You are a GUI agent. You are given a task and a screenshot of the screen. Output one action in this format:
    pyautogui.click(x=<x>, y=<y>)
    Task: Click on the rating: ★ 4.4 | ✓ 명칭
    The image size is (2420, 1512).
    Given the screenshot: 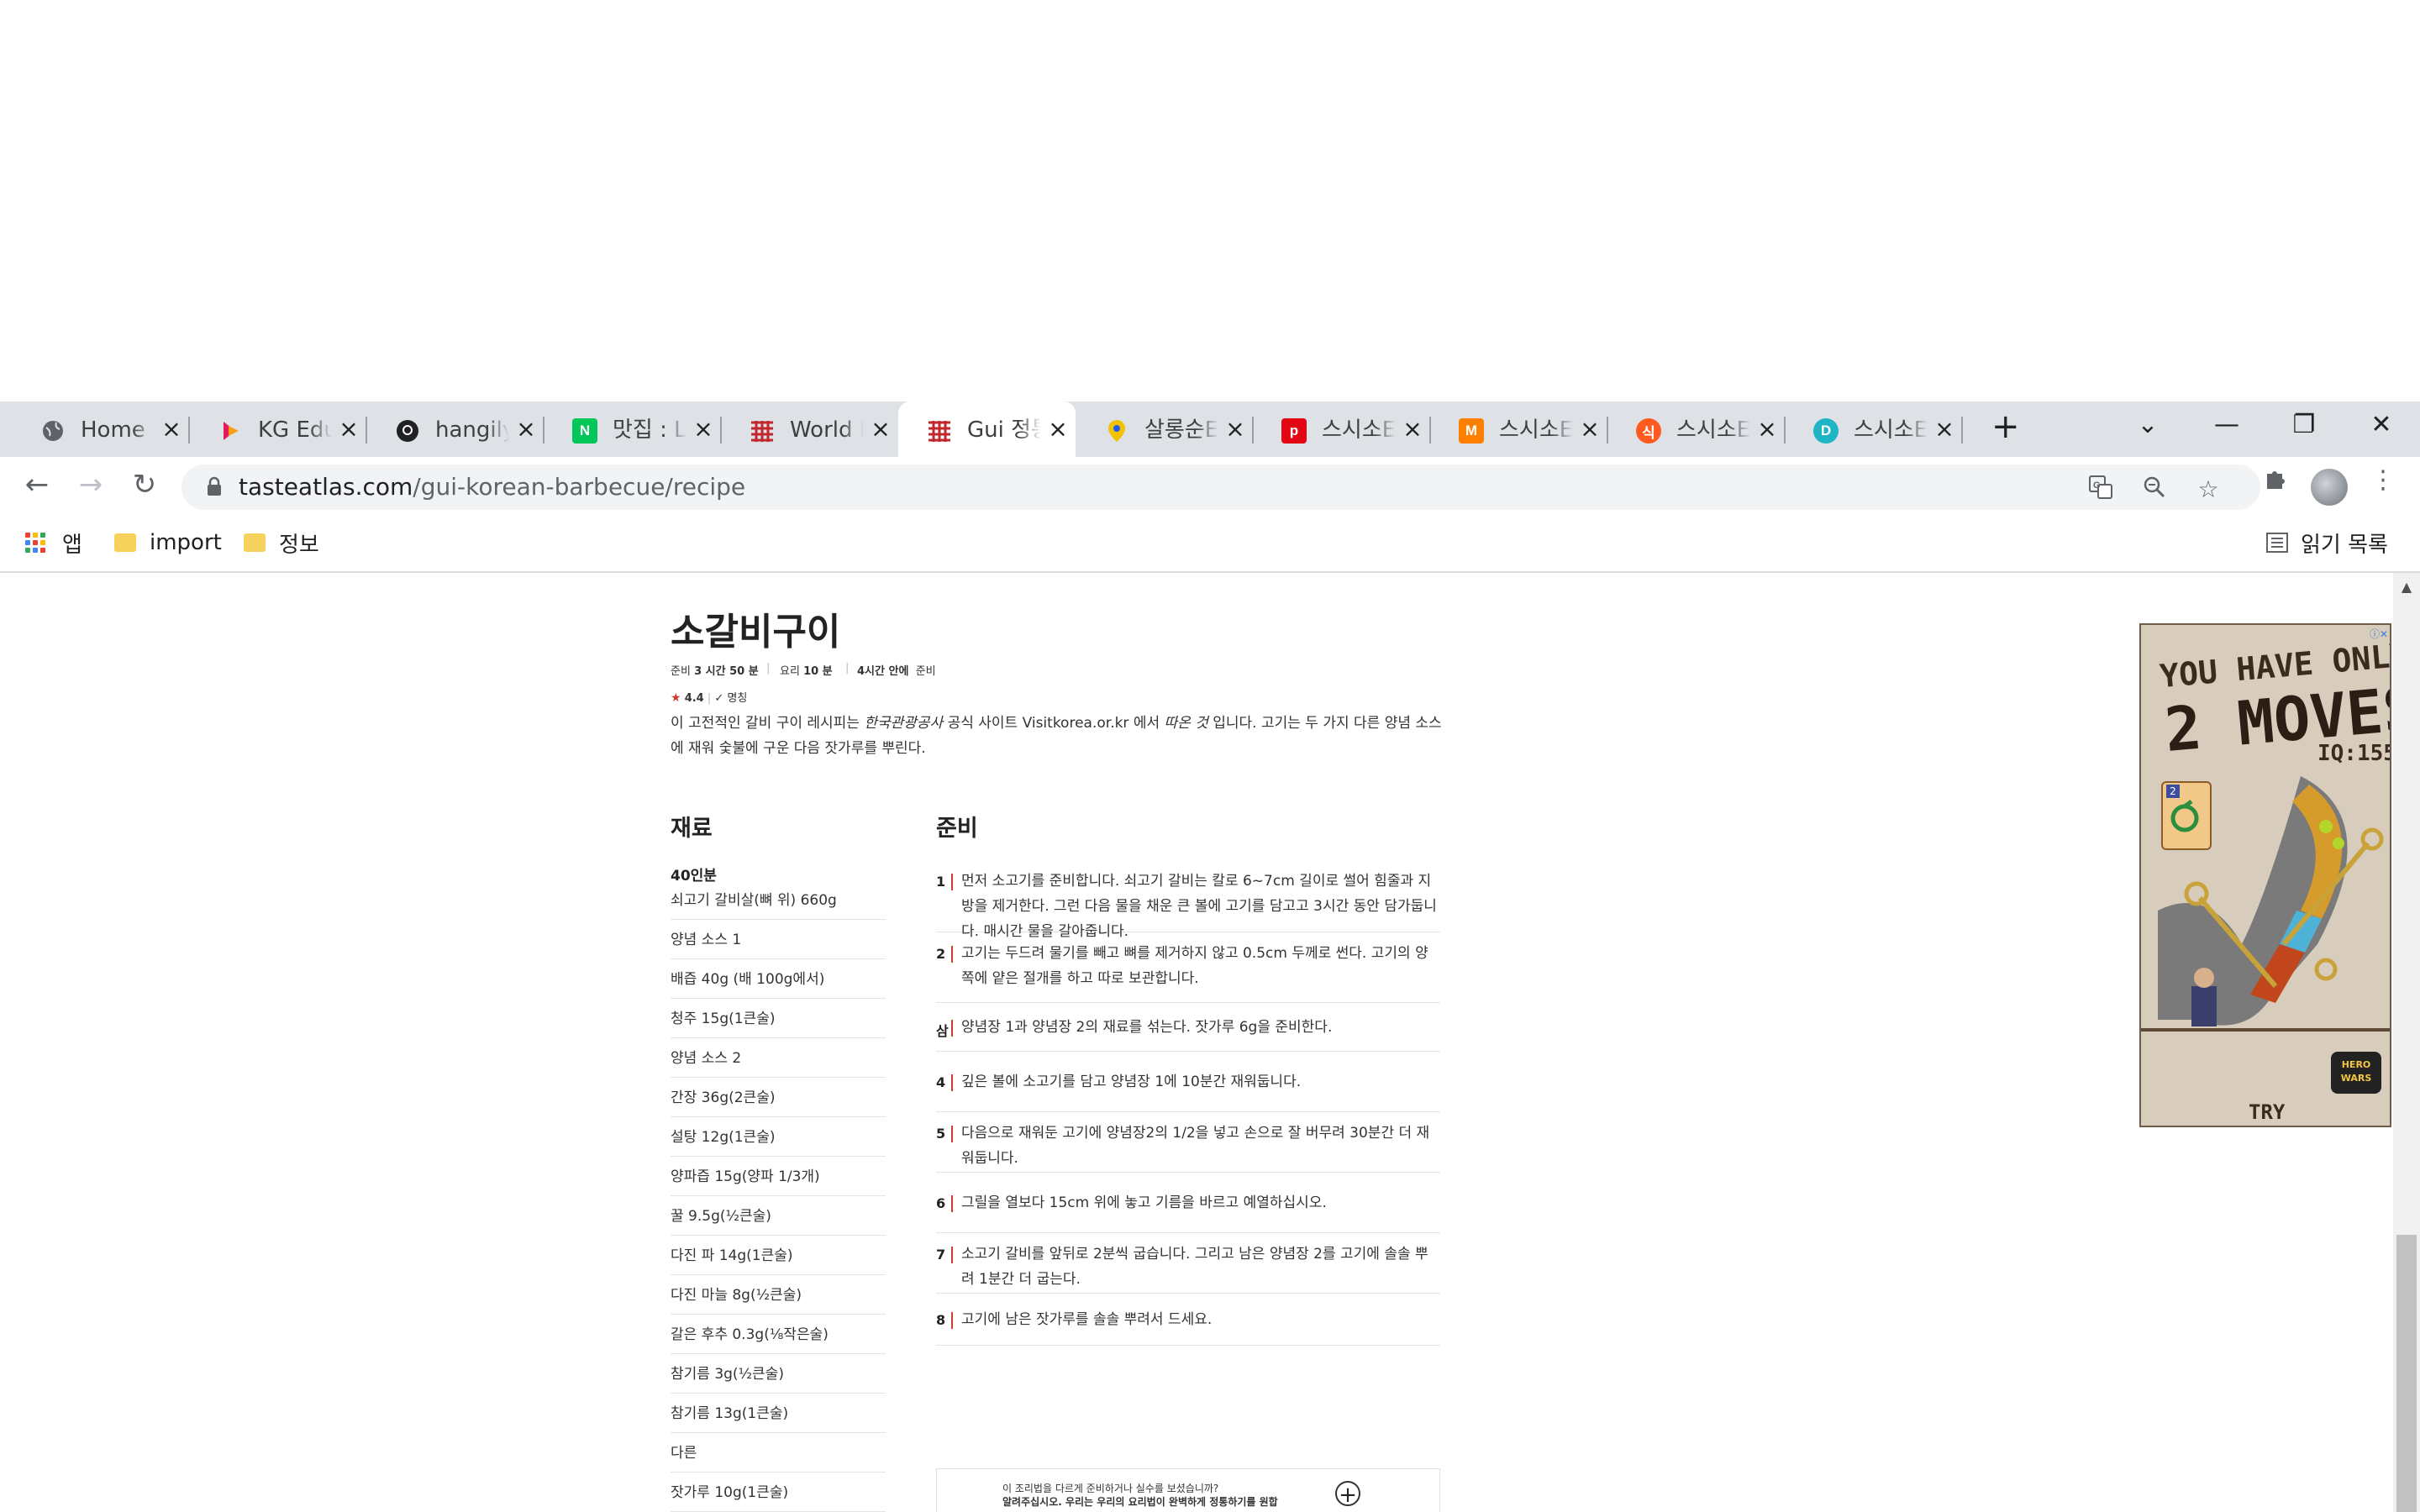 What is the action you would take?
    pyautogui.click(x=709, y=697)
    